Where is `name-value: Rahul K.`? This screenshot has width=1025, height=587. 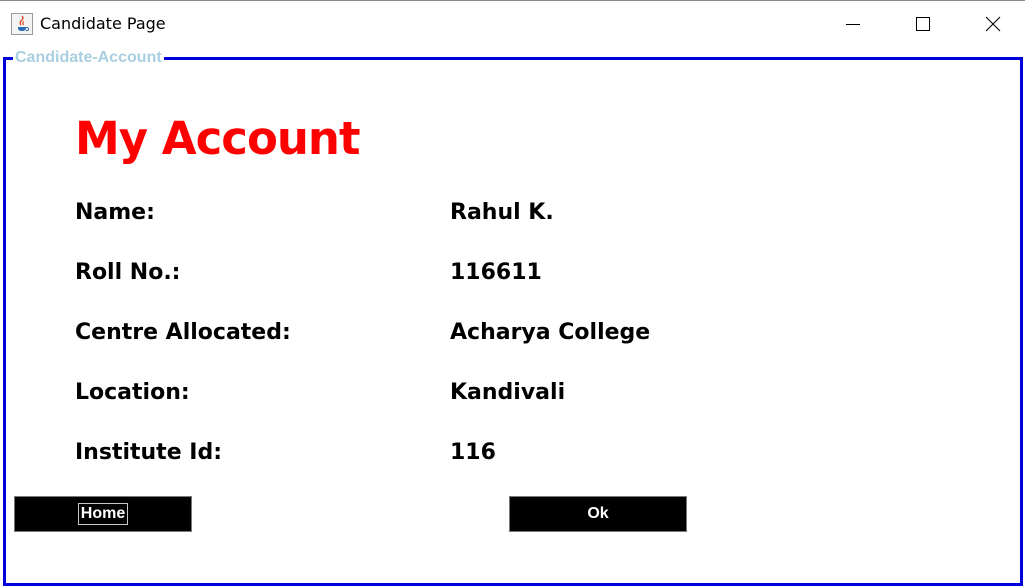
name-value: Rahul K. is located at coordinates (502, 212).